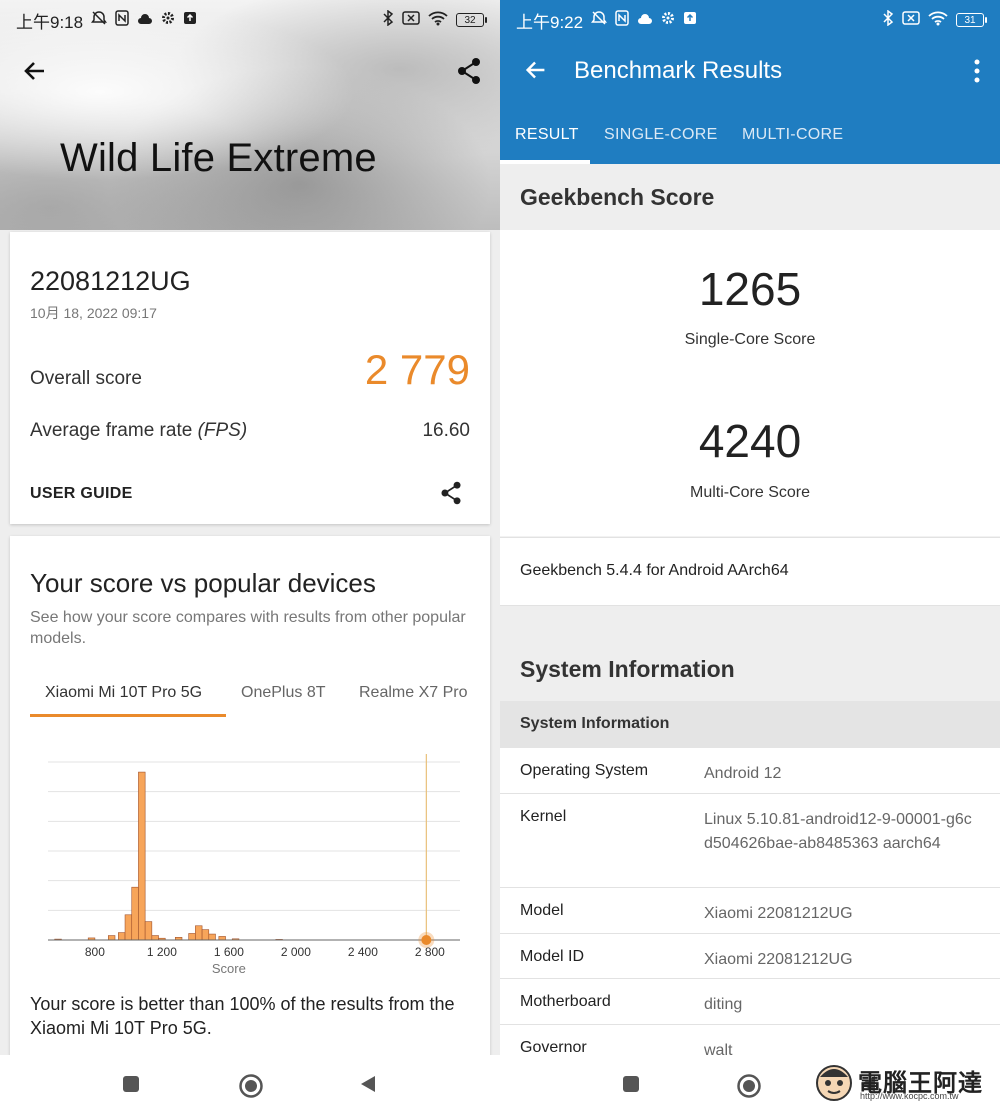 This screenshot has height=1113, width=1000. I want to click on compare-title: Your score vs popular devices, so click(203, 583).